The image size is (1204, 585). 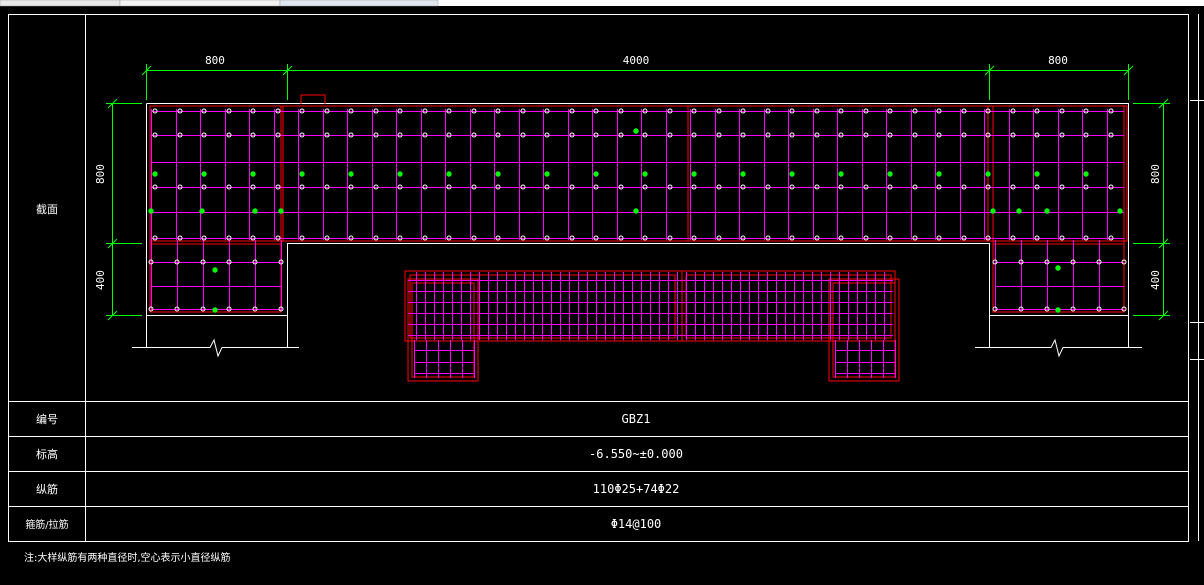 What do you see at coordinates (1058, 60) in the screenshot?
I see `dim-top-right: 800` at bounding box center [1058, 60].